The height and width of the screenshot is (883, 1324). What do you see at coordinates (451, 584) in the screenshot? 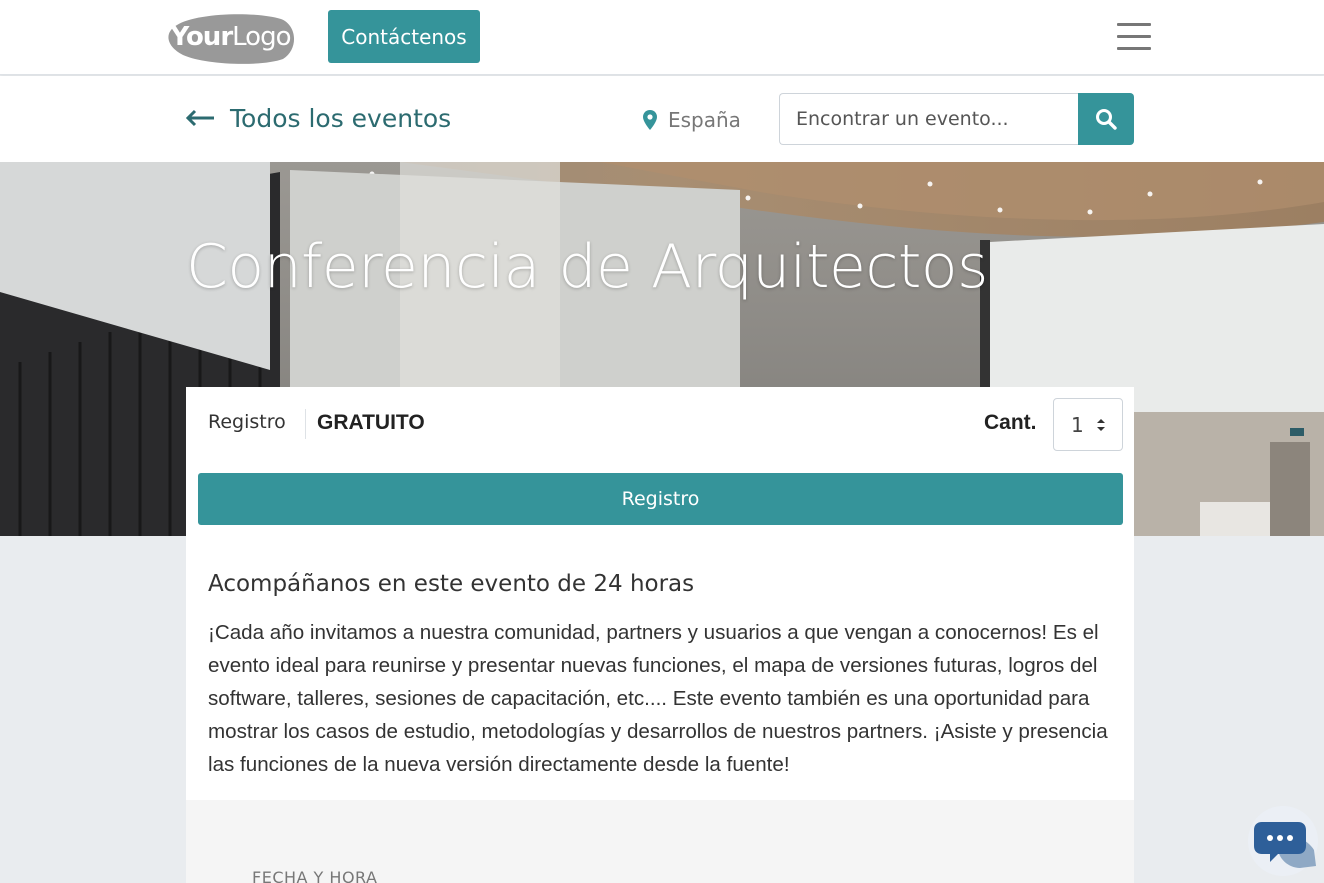
I see `description-heading: Acompáñanos en este evento de 24 horas` at bounding box center [451, 584].